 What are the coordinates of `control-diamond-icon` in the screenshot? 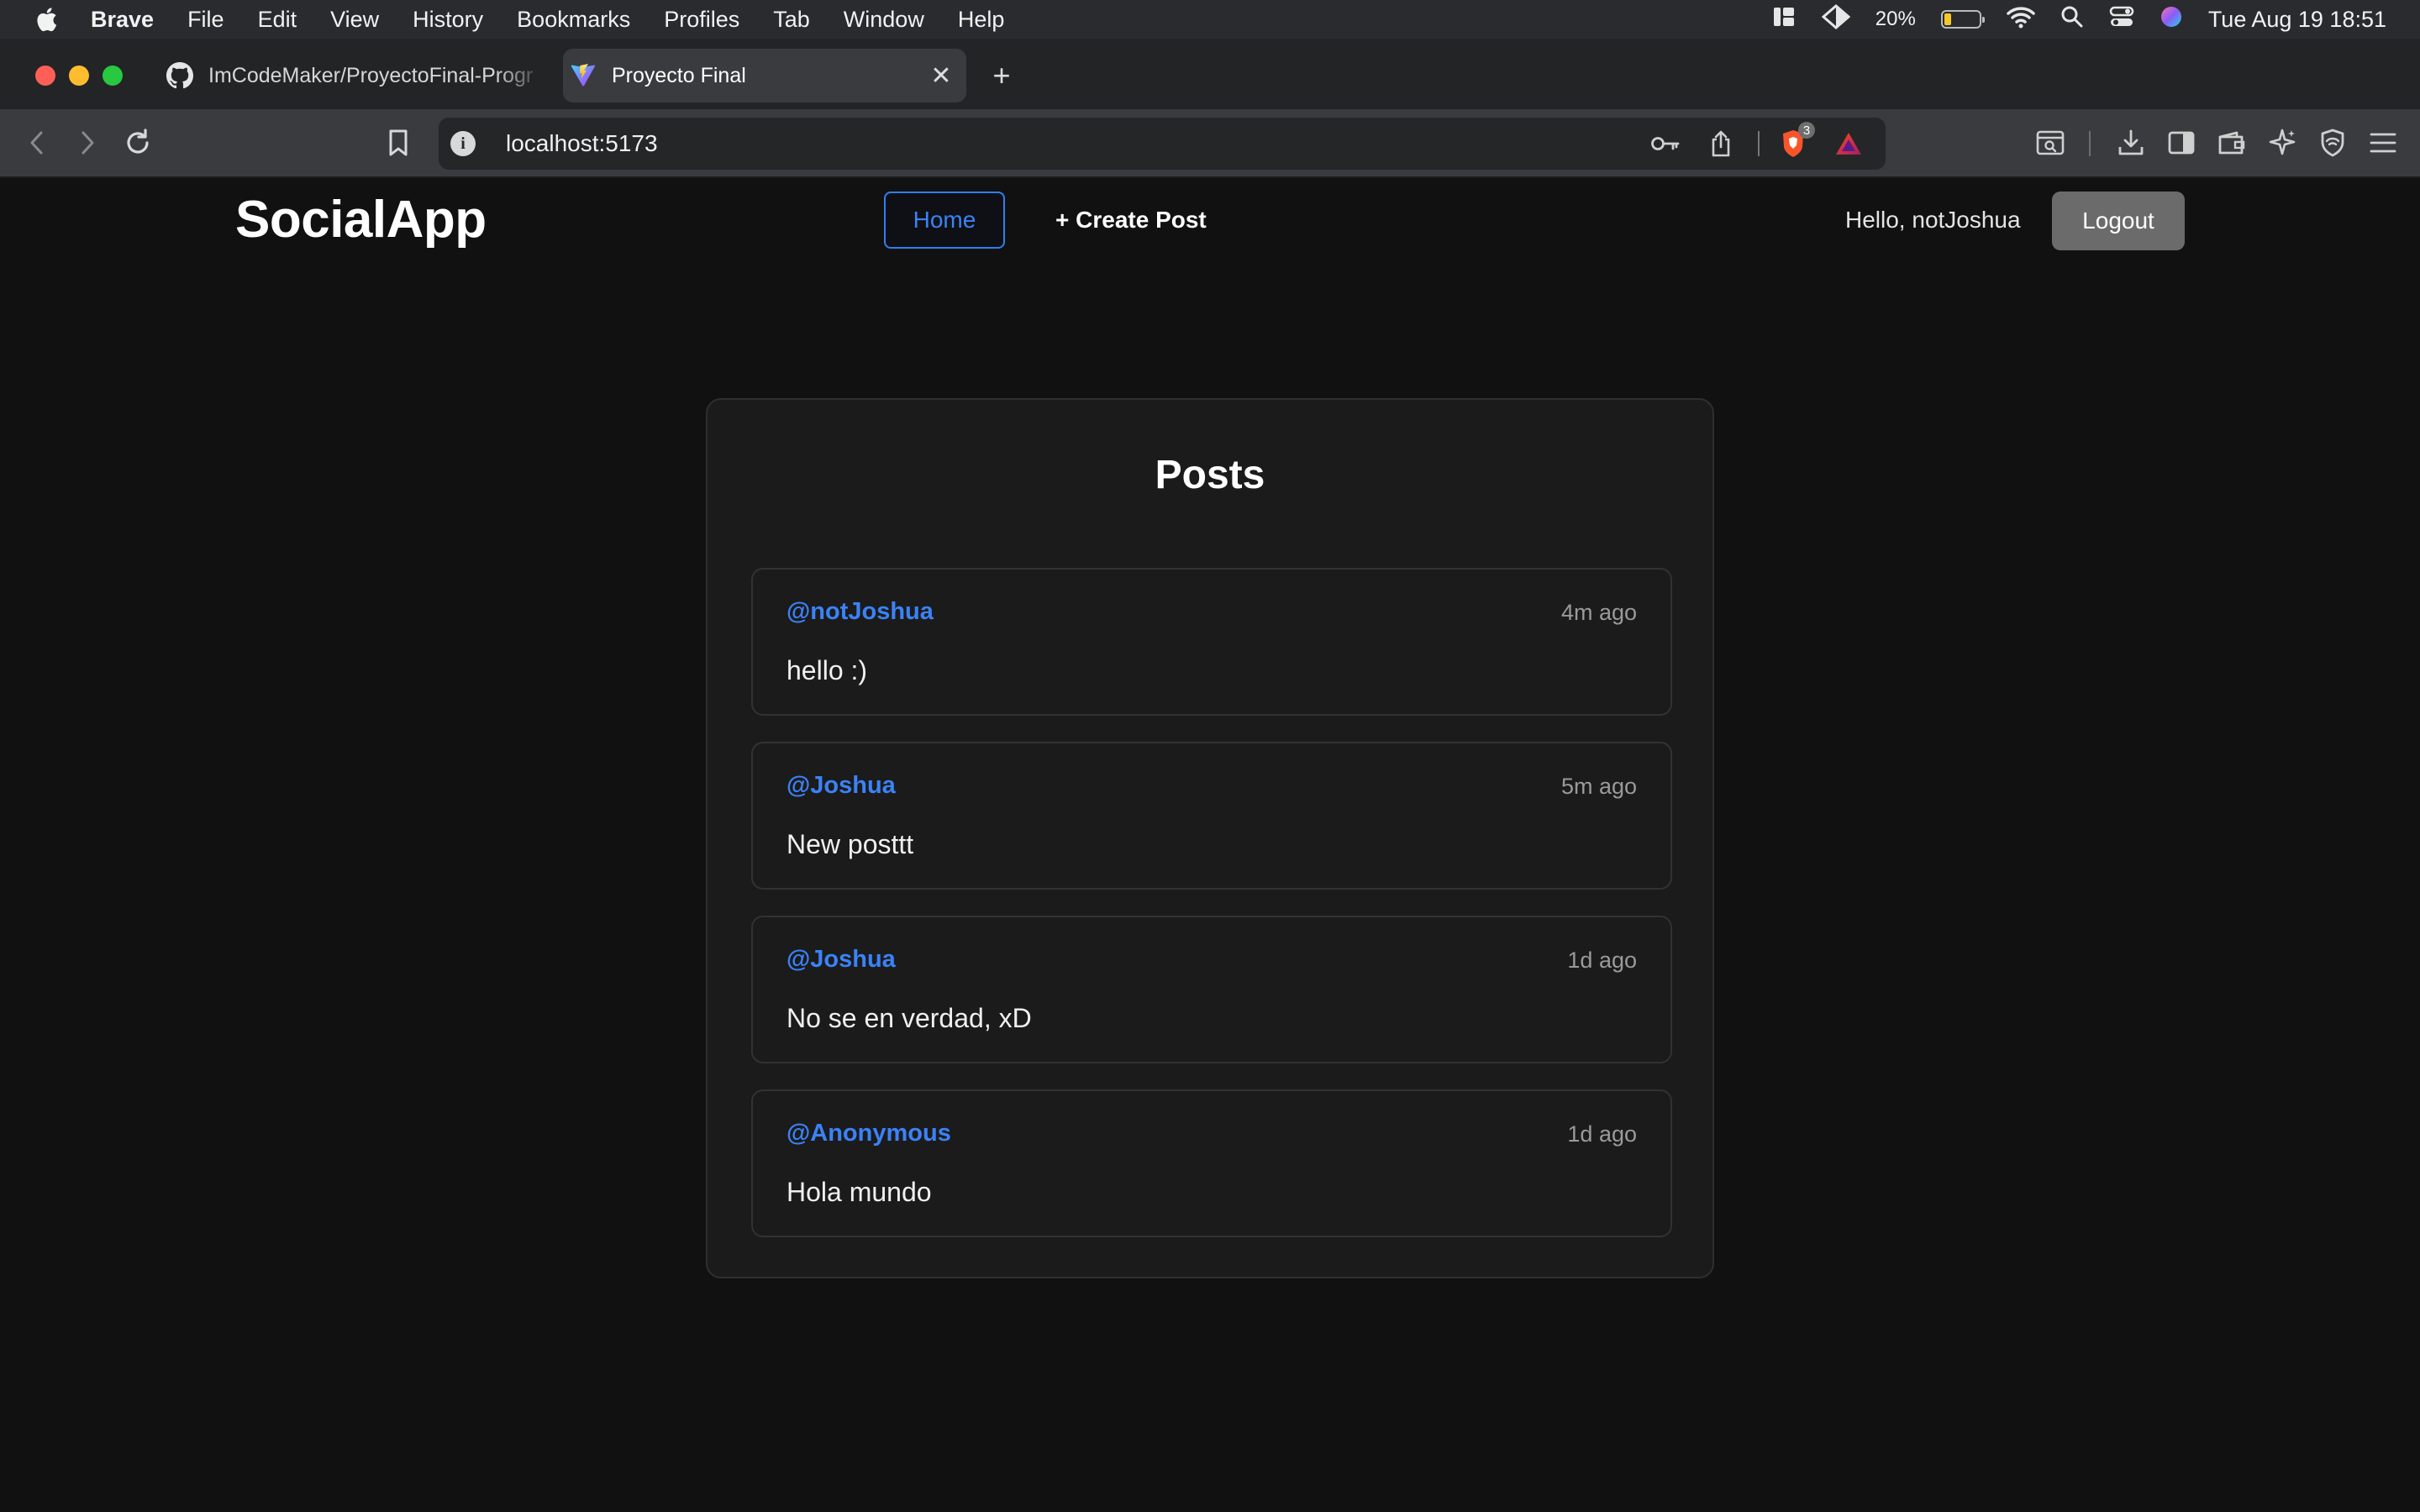 It's located at (1836, 19).